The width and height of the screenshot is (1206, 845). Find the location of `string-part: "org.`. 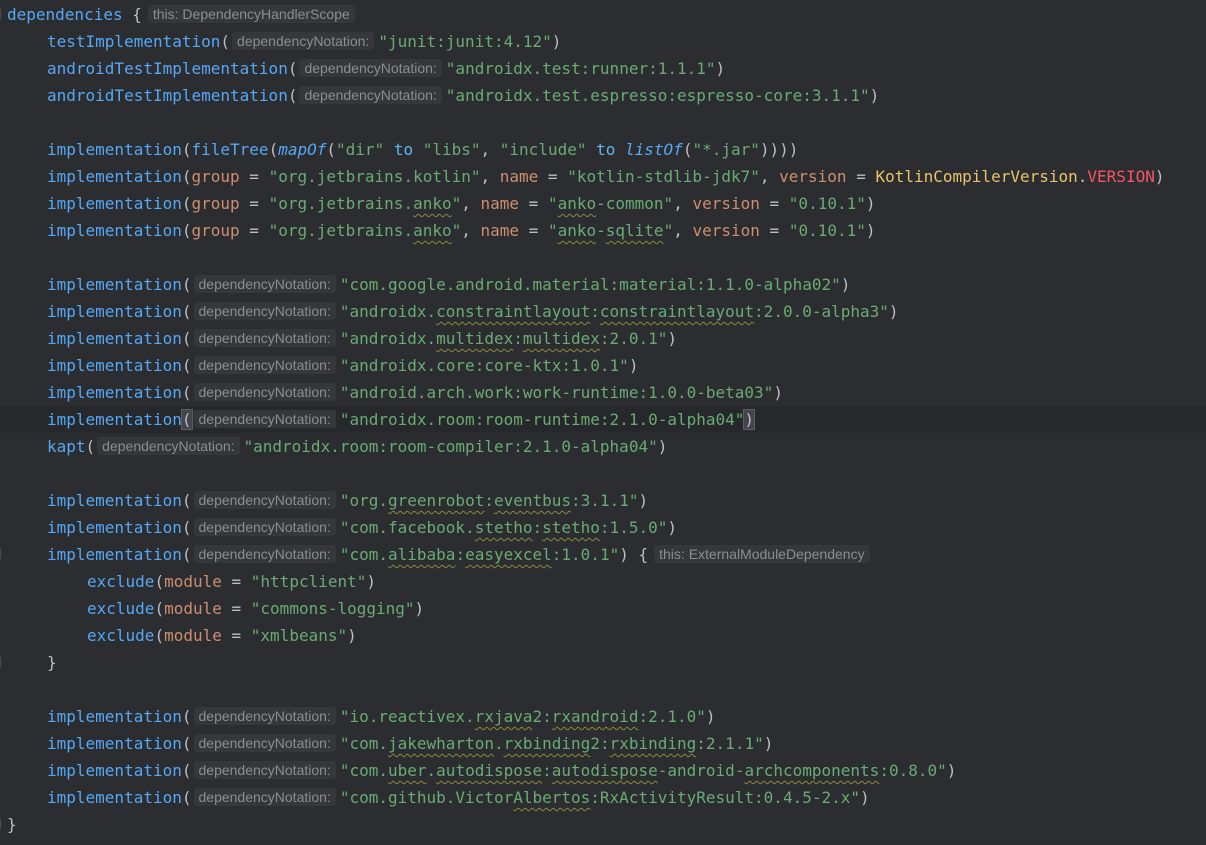

string-part: "org. is located at coordinates (363, 500).